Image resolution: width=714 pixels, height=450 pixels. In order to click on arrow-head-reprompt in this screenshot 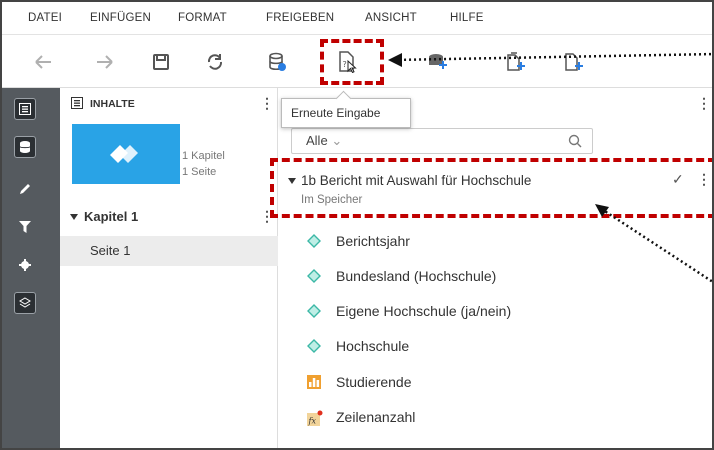, I will do `click(395, 60)`.